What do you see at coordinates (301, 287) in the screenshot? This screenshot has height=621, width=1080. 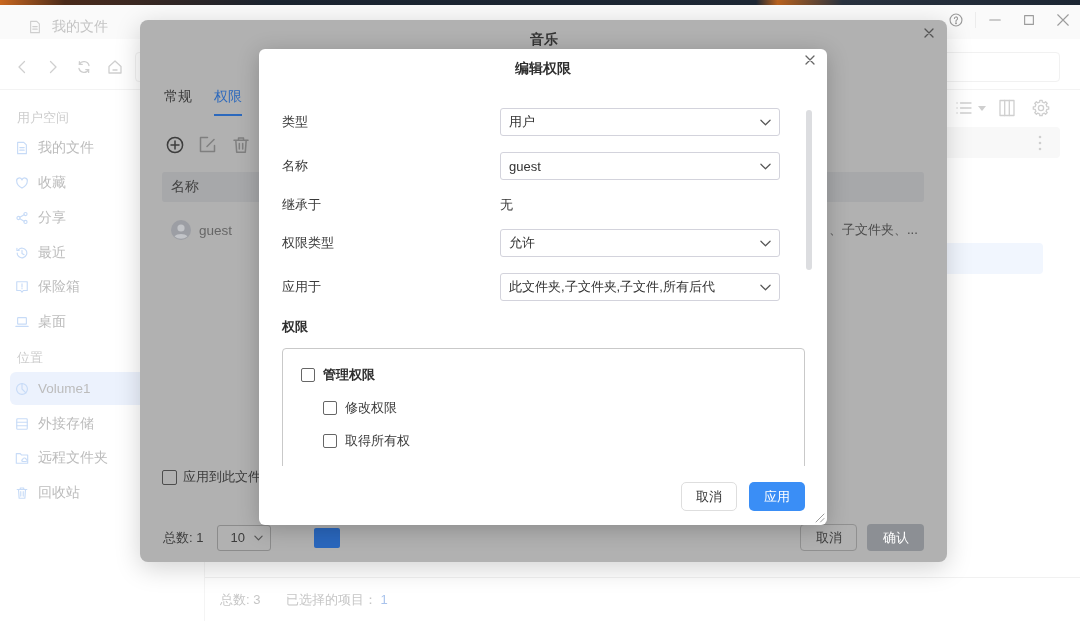 I see `field-label: 应用于` at bounding box center [301, 287].